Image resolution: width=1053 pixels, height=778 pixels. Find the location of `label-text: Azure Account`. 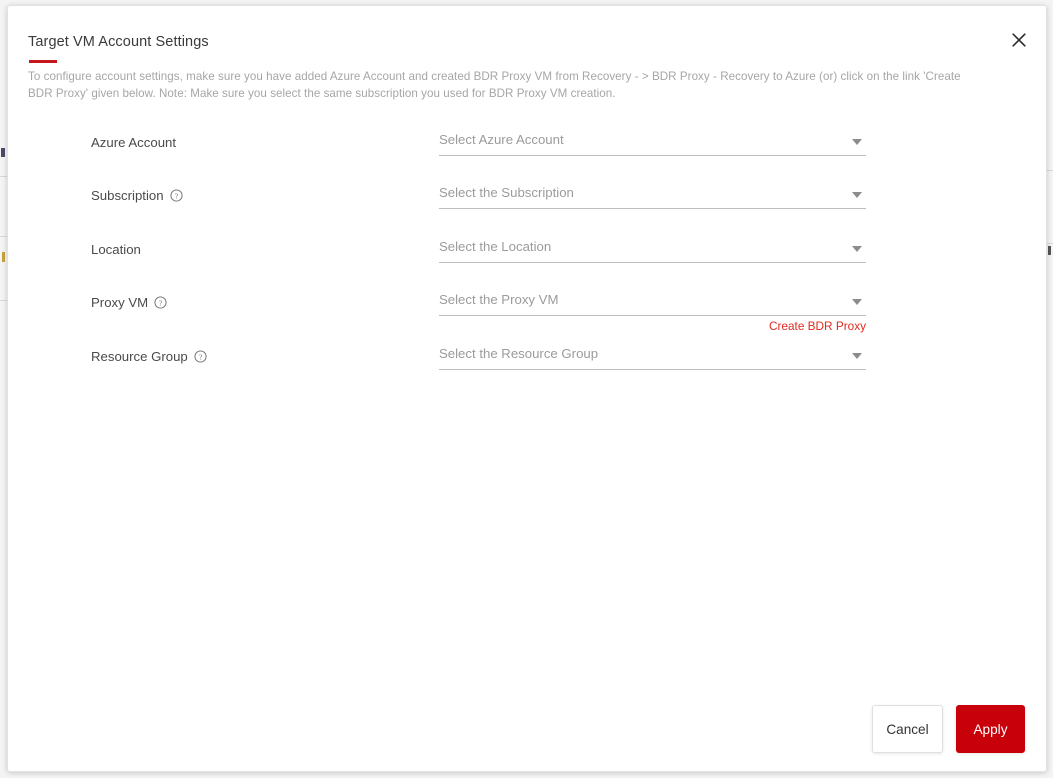

label-text: Azure Account is located at coordinates (134, 142).